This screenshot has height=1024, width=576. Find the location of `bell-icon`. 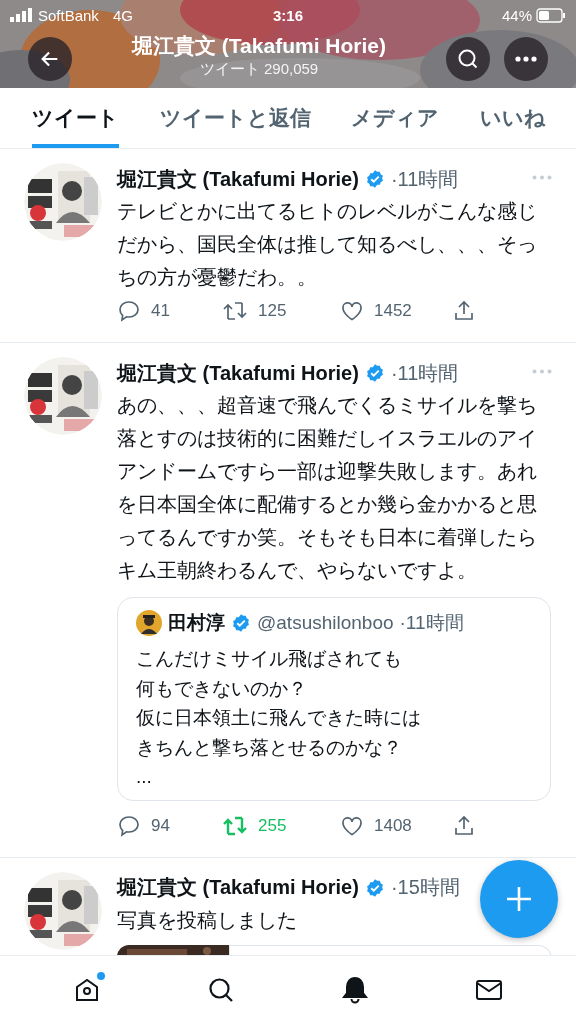

bell-icon is located at coordinates (355, 990).